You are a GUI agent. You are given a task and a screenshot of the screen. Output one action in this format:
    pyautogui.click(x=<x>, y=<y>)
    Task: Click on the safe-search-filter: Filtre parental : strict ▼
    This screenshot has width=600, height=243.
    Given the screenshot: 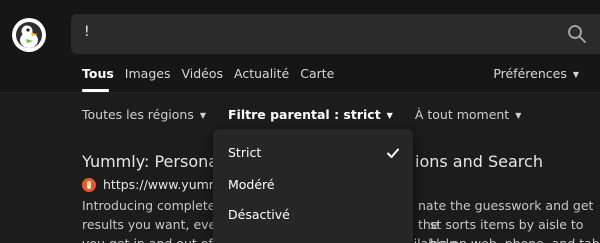 What is the action you would take?
    pyautogui.click(x=310, y=114)
    